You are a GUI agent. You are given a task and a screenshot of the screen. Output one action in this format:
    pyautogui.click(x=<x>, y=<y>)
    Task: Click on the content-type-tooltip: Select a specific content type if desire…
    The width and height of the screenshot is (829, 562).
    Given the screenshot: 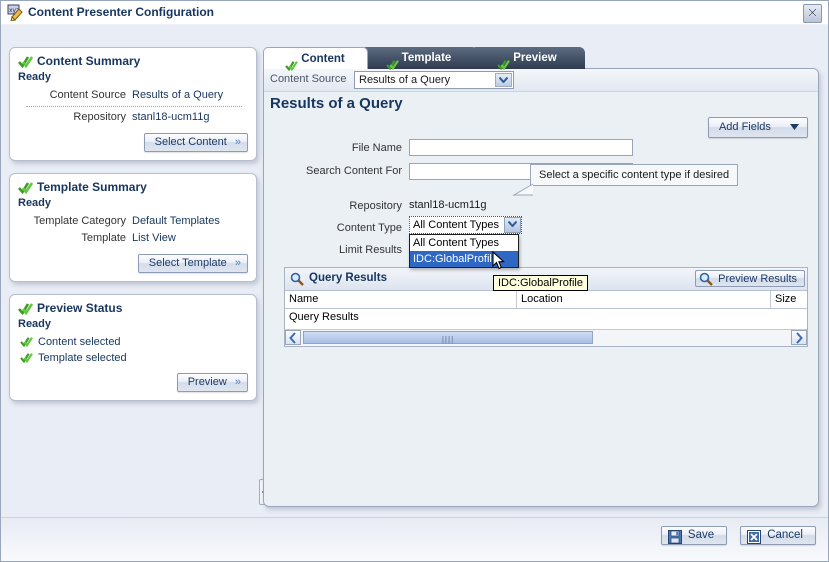 What is the action you would take?
    pyautogui.click(x=634, y=175)
    